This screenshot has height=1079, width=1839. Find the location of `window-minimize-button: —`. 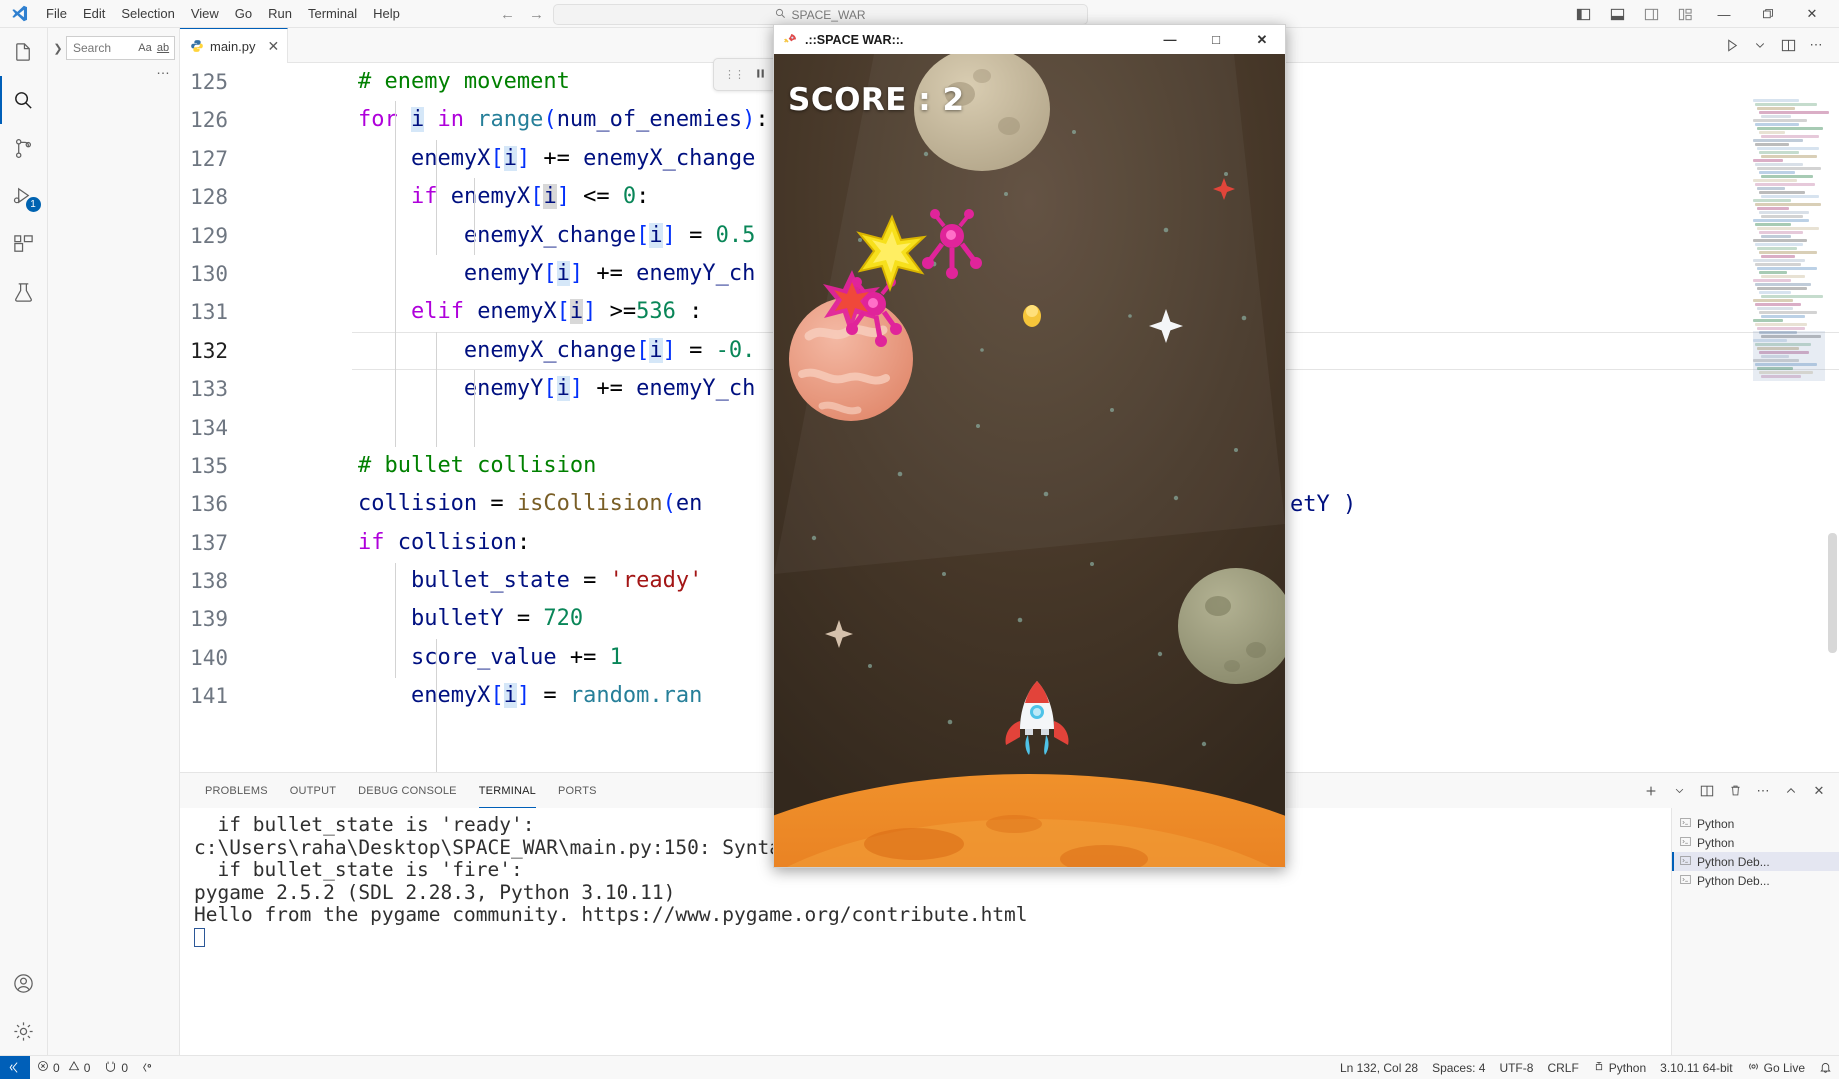

window-minimize-button: — is located at coordinates (1724, 14).